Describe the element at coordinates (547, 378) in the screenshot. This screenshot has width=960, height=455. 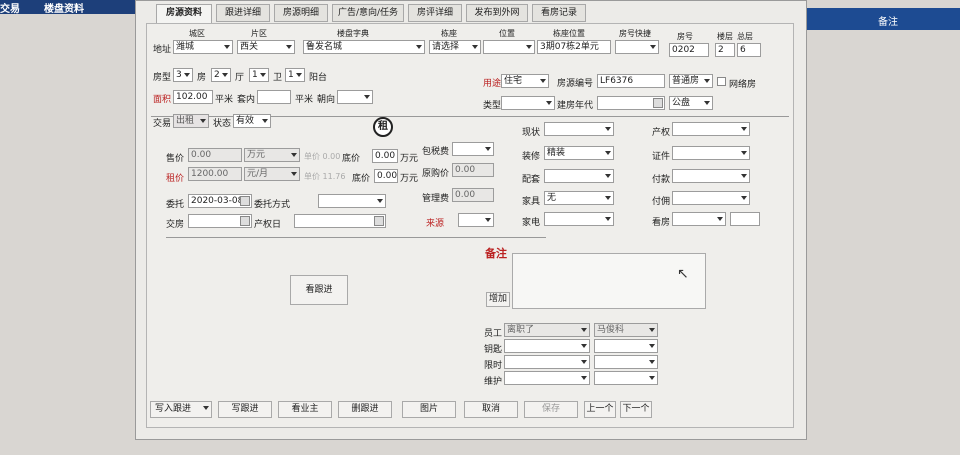
I see `maintain-select` at that location.